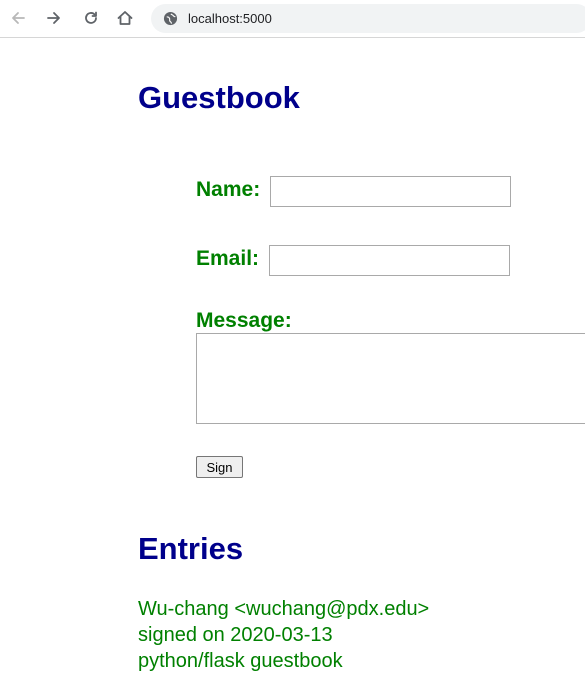 The width and height of the screenshot is (585, 684). What do you see at coordinates (390, 378) in the screenshot?
I see `message-textarea` at bounding box center [390, 378].